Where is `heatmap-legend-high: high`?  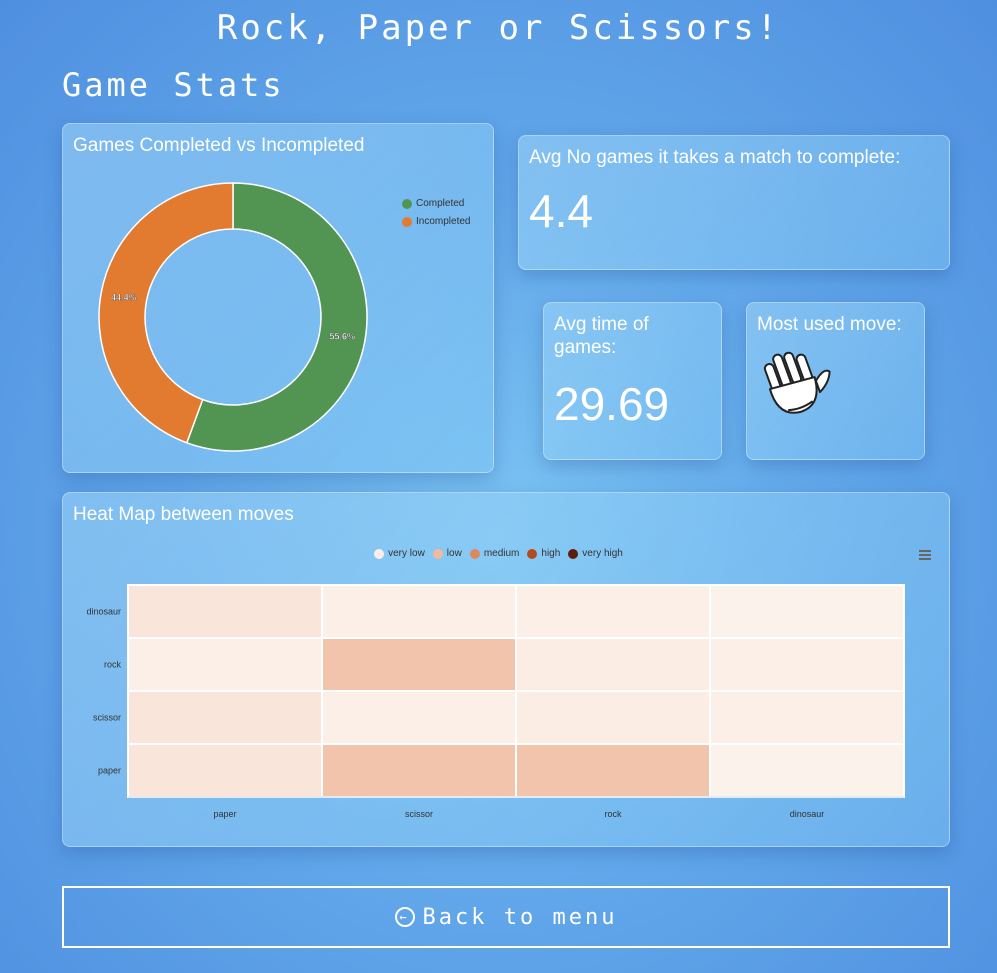
heatmap-legend-high: high is located at coordinates (543, 553).